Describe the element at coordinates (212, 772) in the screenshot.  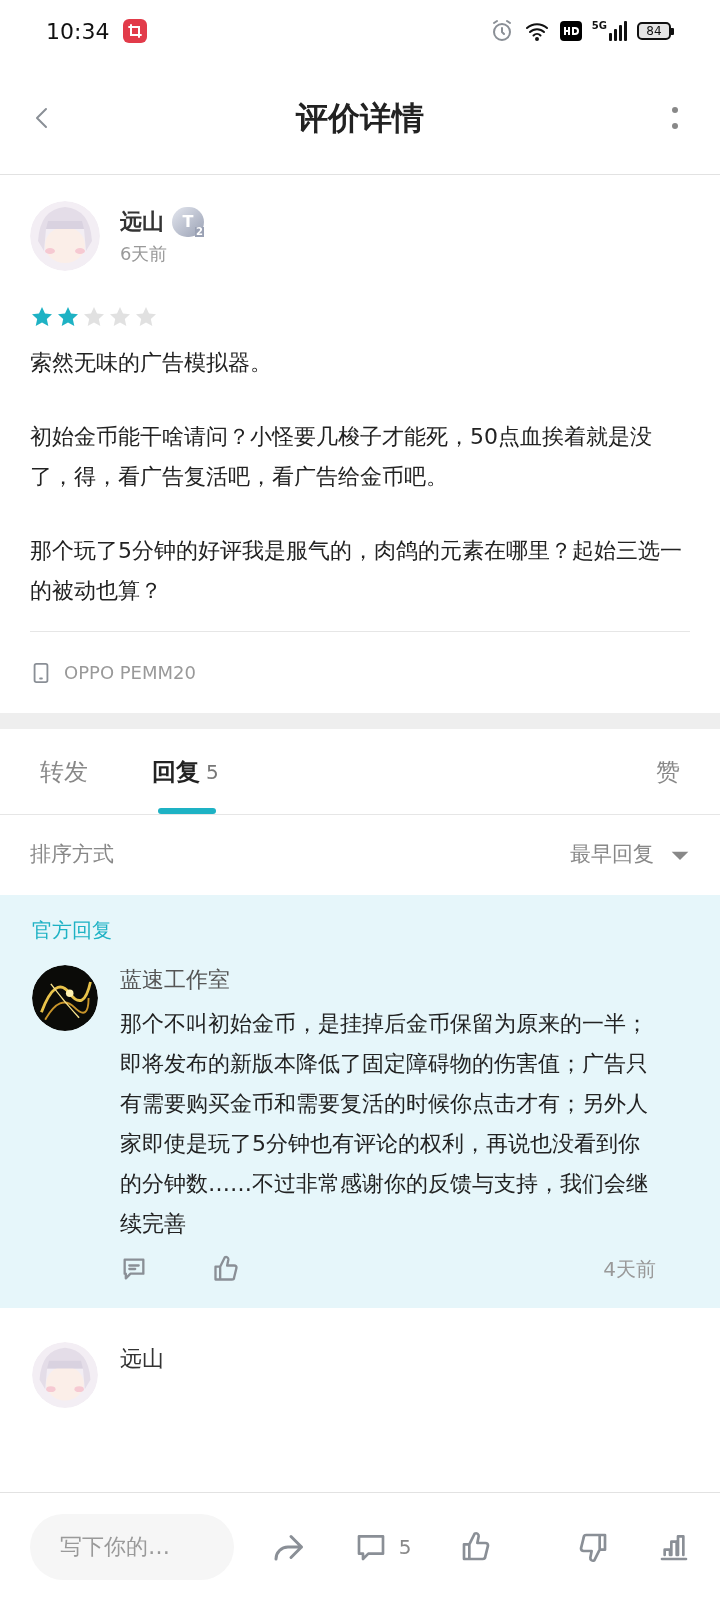
I see `reply-count: 5` at that location.